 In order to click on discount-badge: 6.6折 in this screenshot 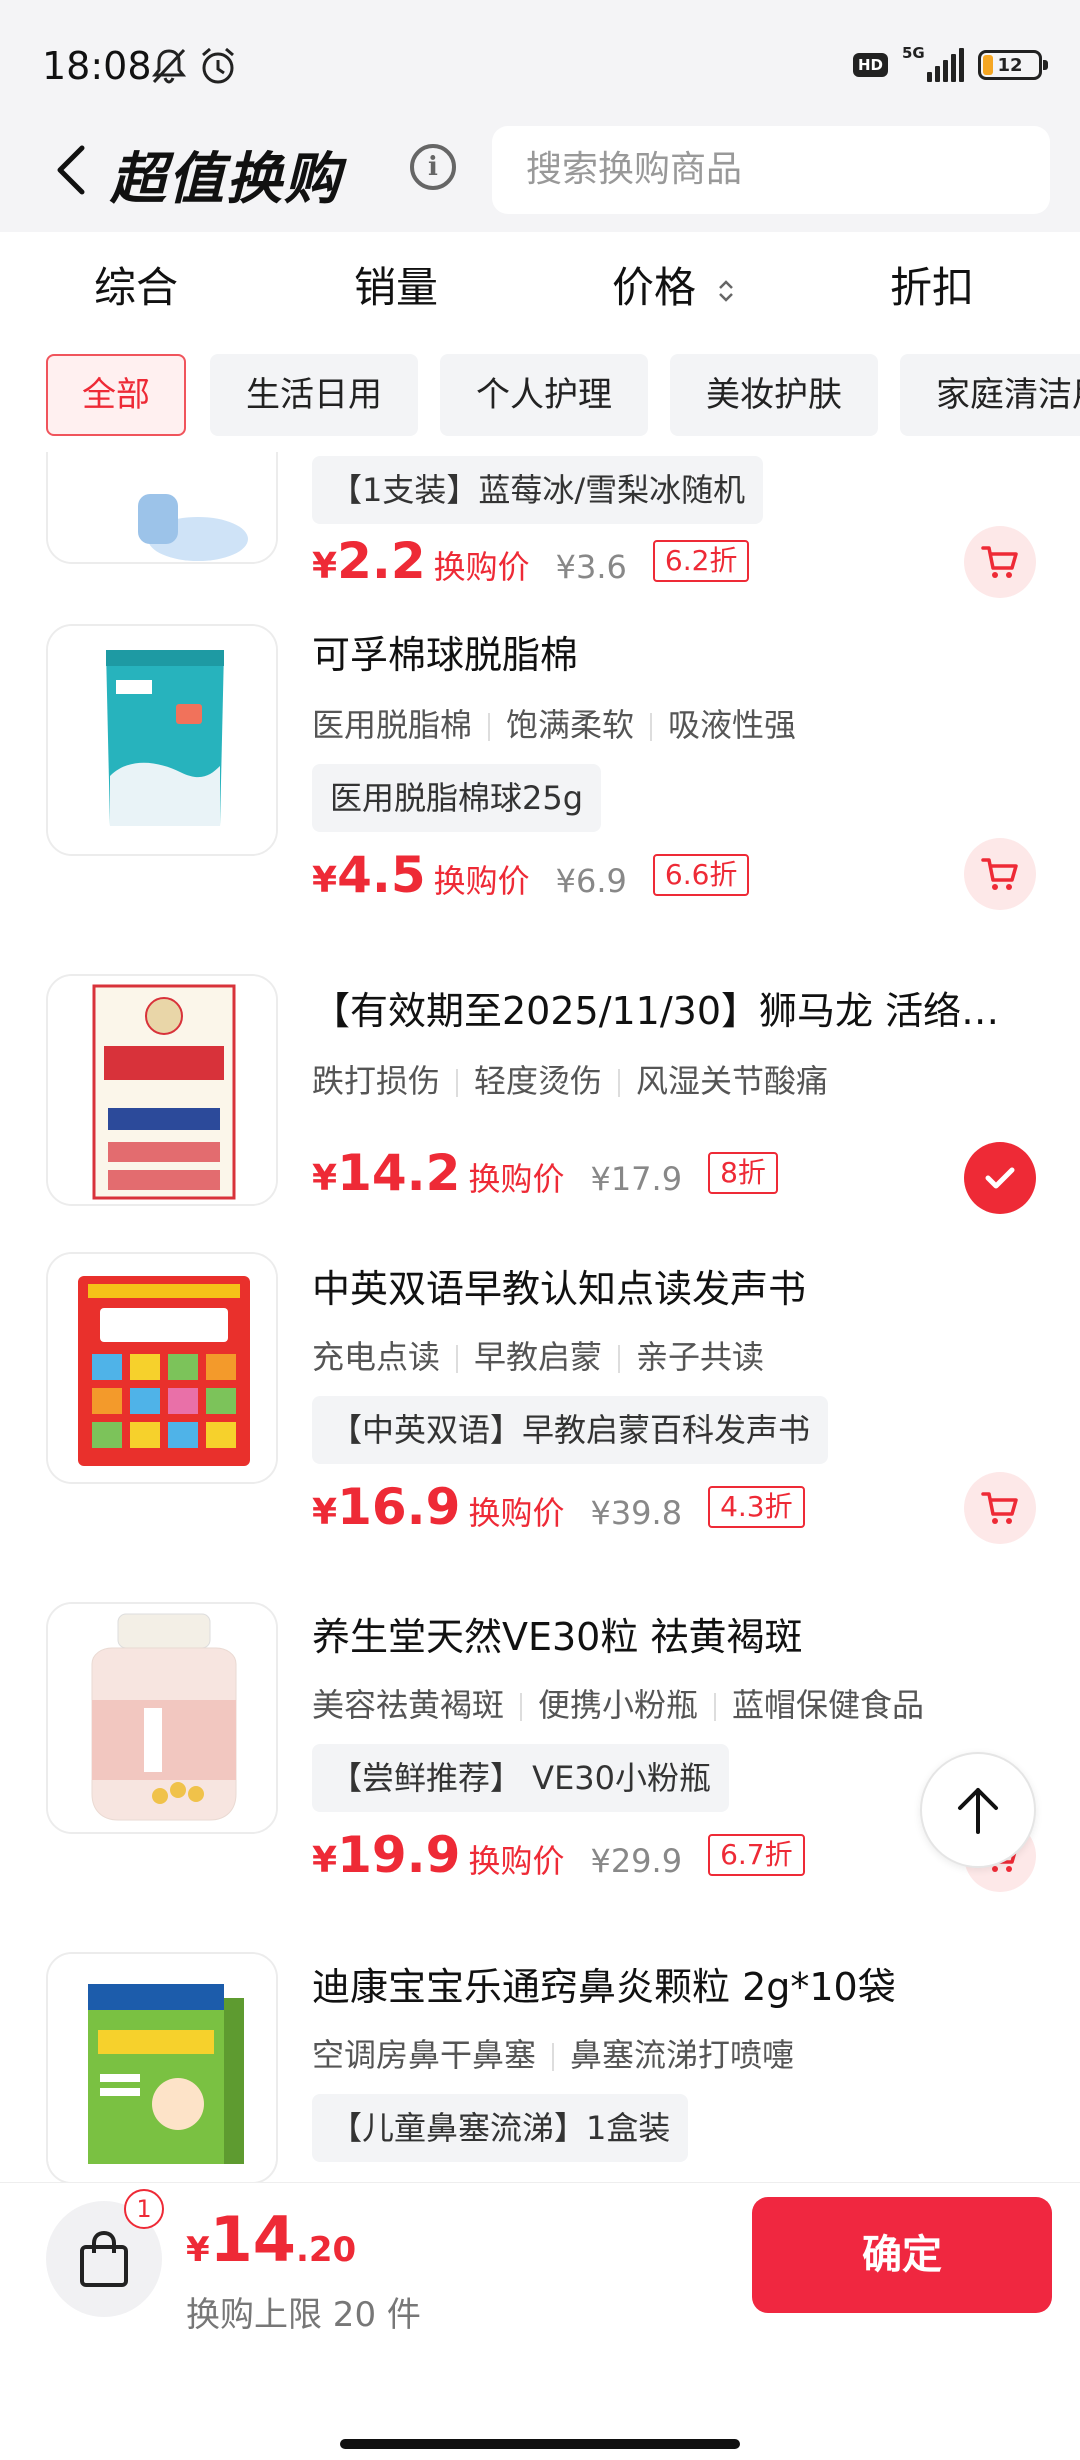, I will do `click(701, 875)`.